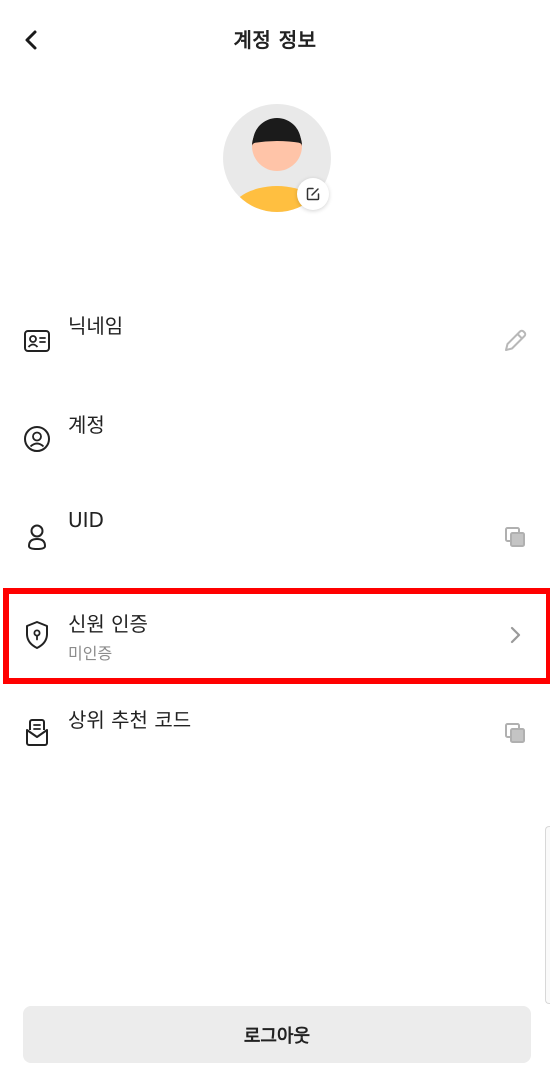 The height and width of the screenshot is (1080, 550). What do you see at coordinates (275, 735) in the screenshot?
I see `row-referral-code: 상위 추천 코드` at bounding box center [275, 735].